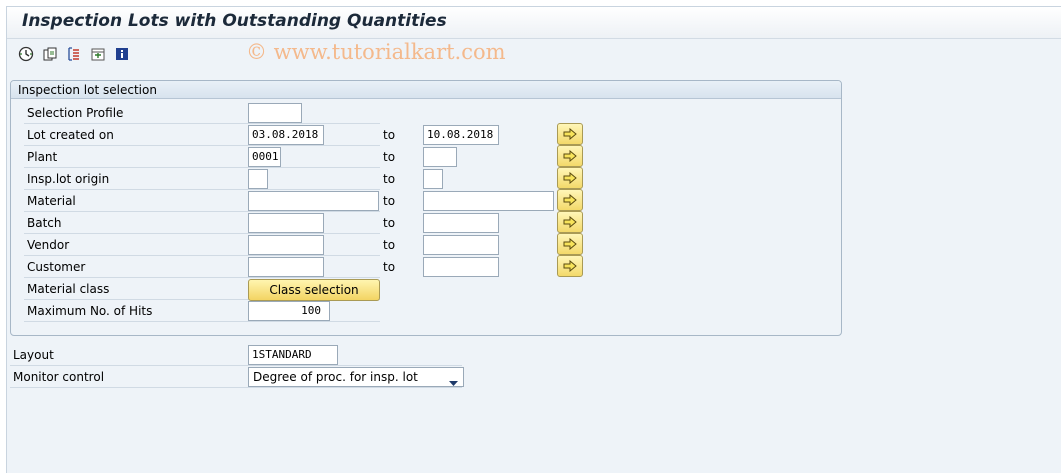 This screenshot has width=1061, height=473. I want to click on selection-profile-label: Selection Profile, so click(75, 113).